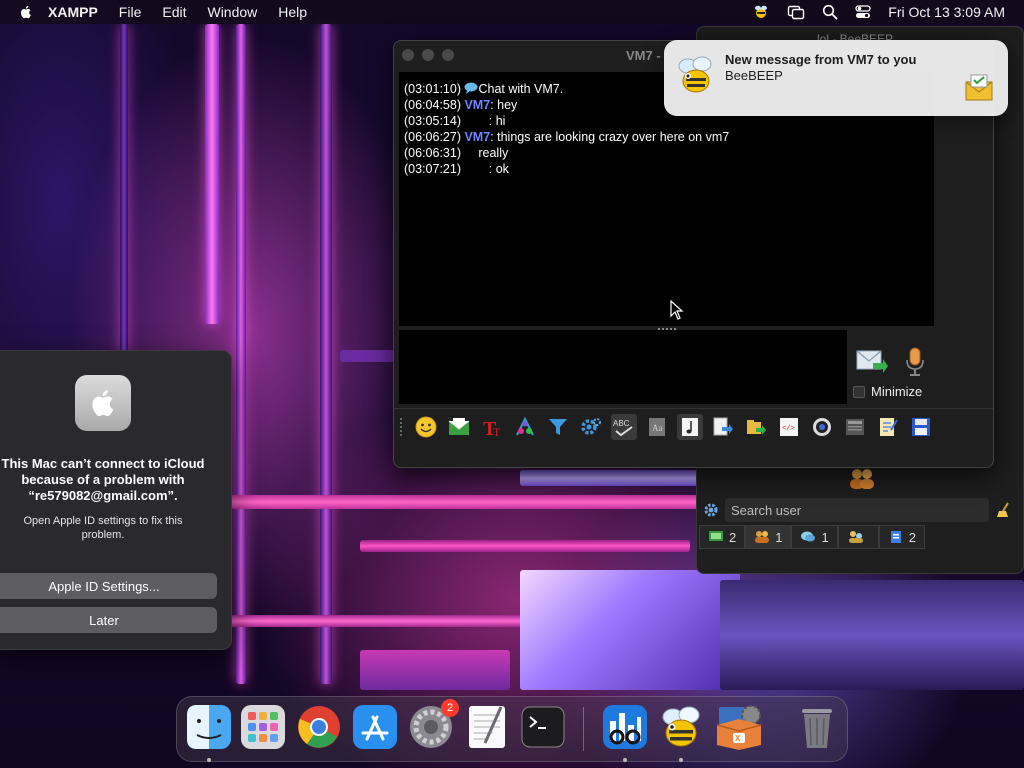  What do you see at coordinates (821, 59) in the screenshot?
I see `notification-title: New message from VM7 to you` at bounding box center [821, 59].